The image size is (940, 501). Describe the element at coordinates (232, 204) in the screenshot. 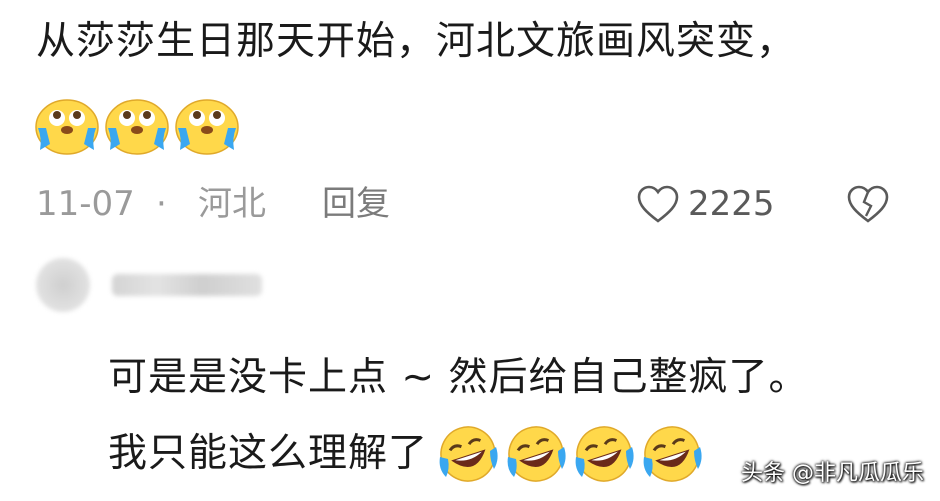

I see `comment-location: 河北` at that location.